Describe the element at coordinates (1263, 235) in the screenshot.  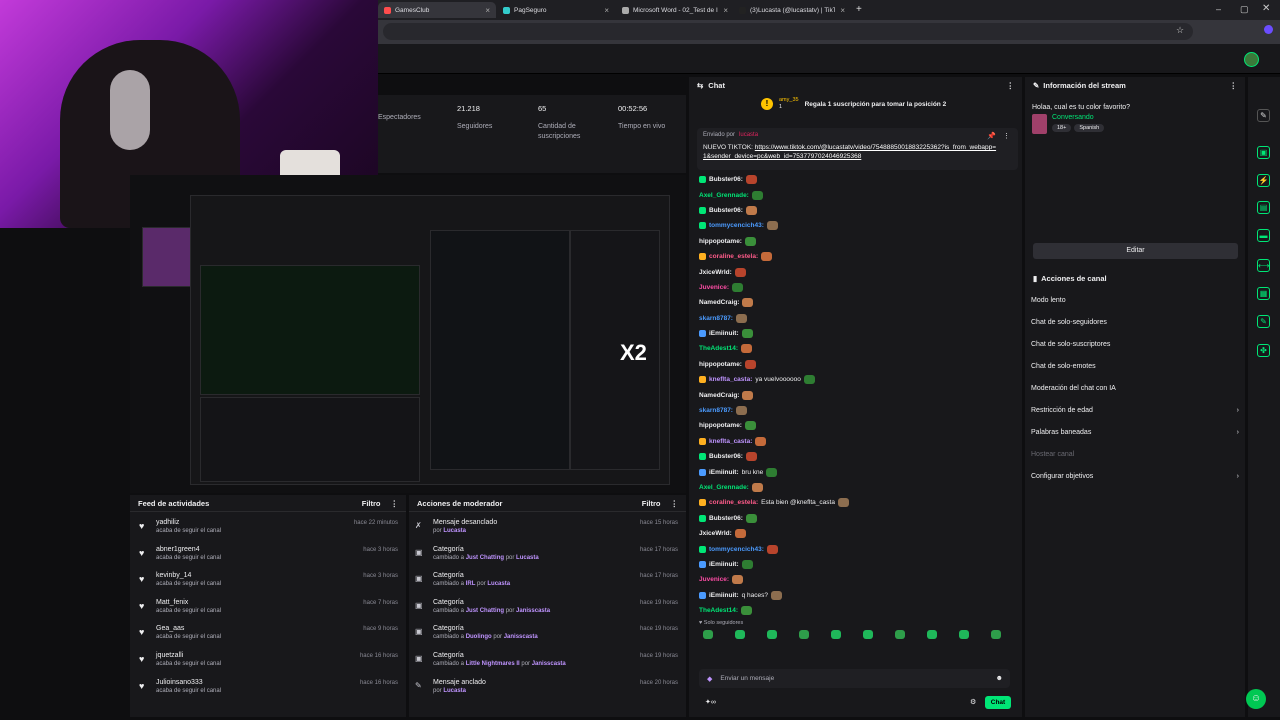
I see `chat-bubble-icon: ▬` at that location.